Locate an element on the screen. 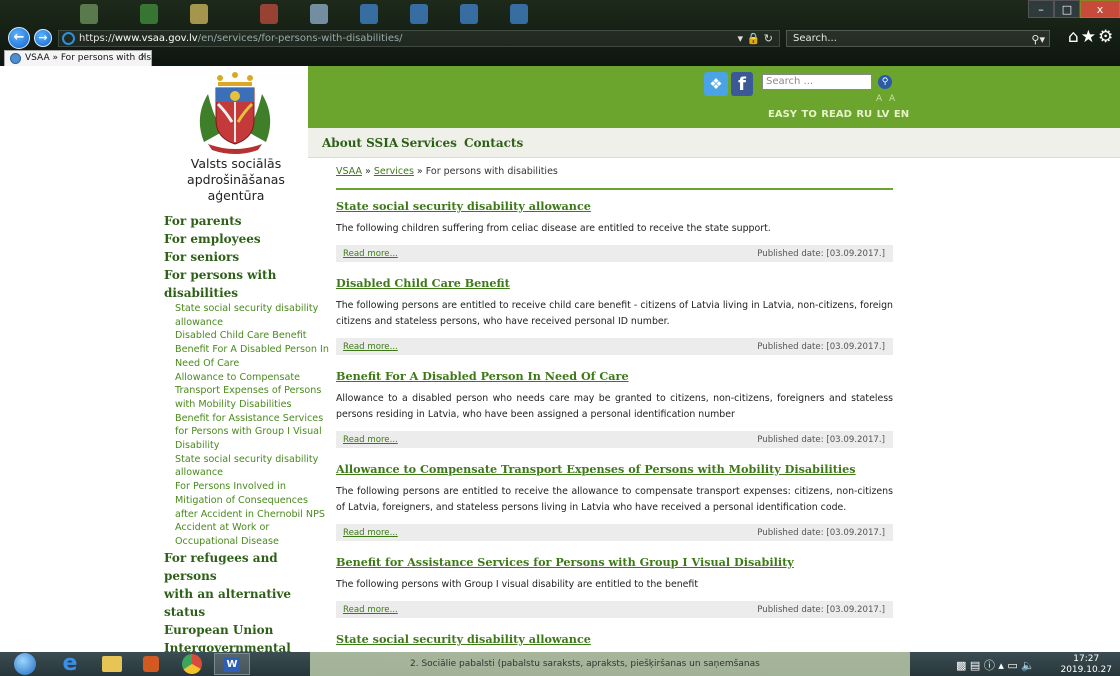 The height and width of the screenshot is (676, 1120). network-icon: ▤ is located at coordinates (975, 665).